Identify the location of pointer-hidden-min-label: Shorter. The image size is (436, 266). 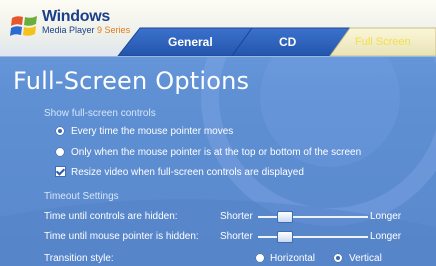
(236, 236).